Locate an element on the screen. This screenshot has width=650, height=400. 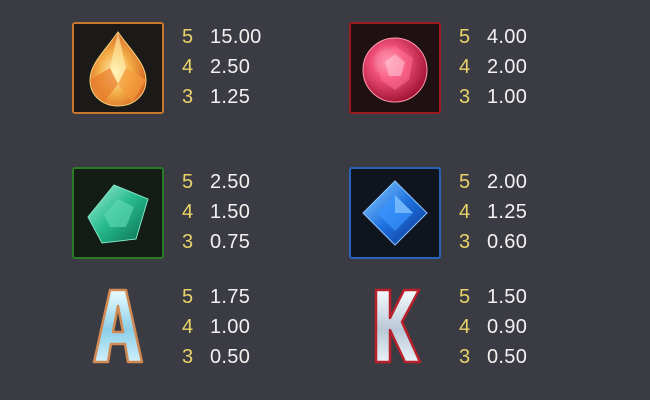
payout-row: 5 1.75 is located at coordinates (216, 297).